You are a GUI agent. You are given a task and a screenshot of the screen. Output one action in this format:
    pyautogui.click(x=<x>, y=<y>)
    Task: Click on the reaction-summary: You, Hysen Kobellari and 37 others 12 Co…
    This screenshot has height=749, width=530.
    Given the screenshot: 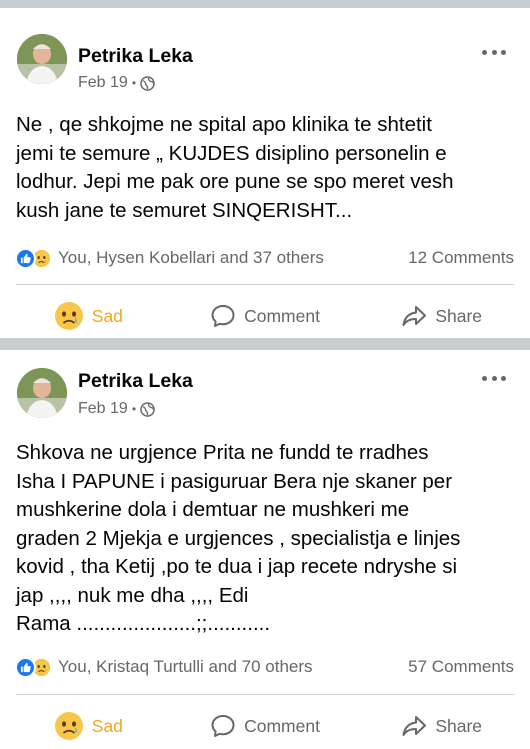 What is the action you would take?
    pyautogui.click(x=264, y=258)
    